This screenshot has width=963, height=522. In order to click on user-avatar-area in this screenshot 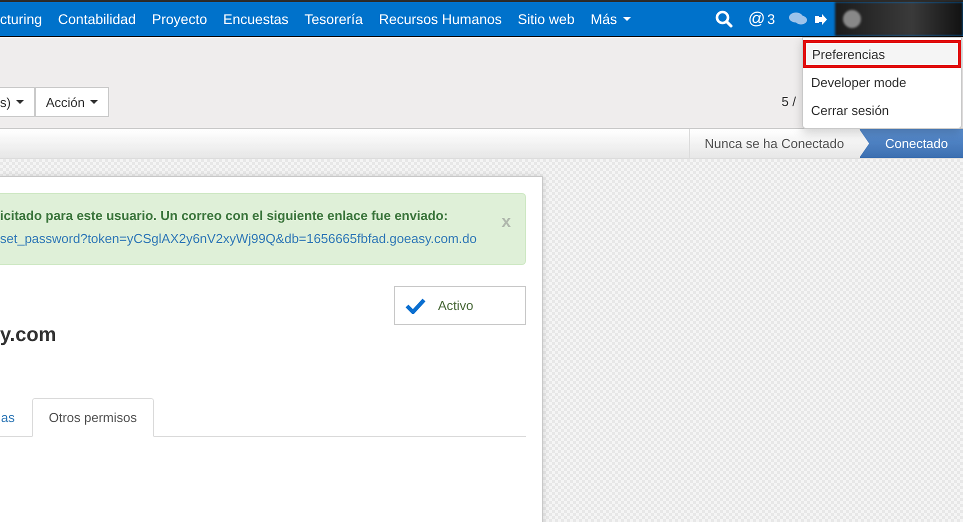, I will do `click(899, 19)`.